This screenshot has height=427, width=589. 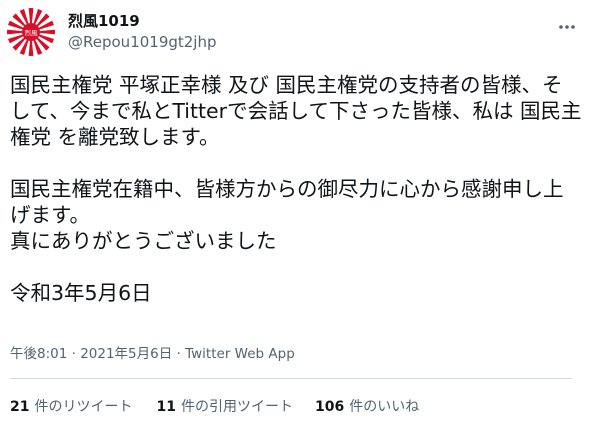 What do you see at coordinates (236, 407) in the screenshot?
I see `quotes-label: 件の引用ツイート` at bounding box center [236, 407].